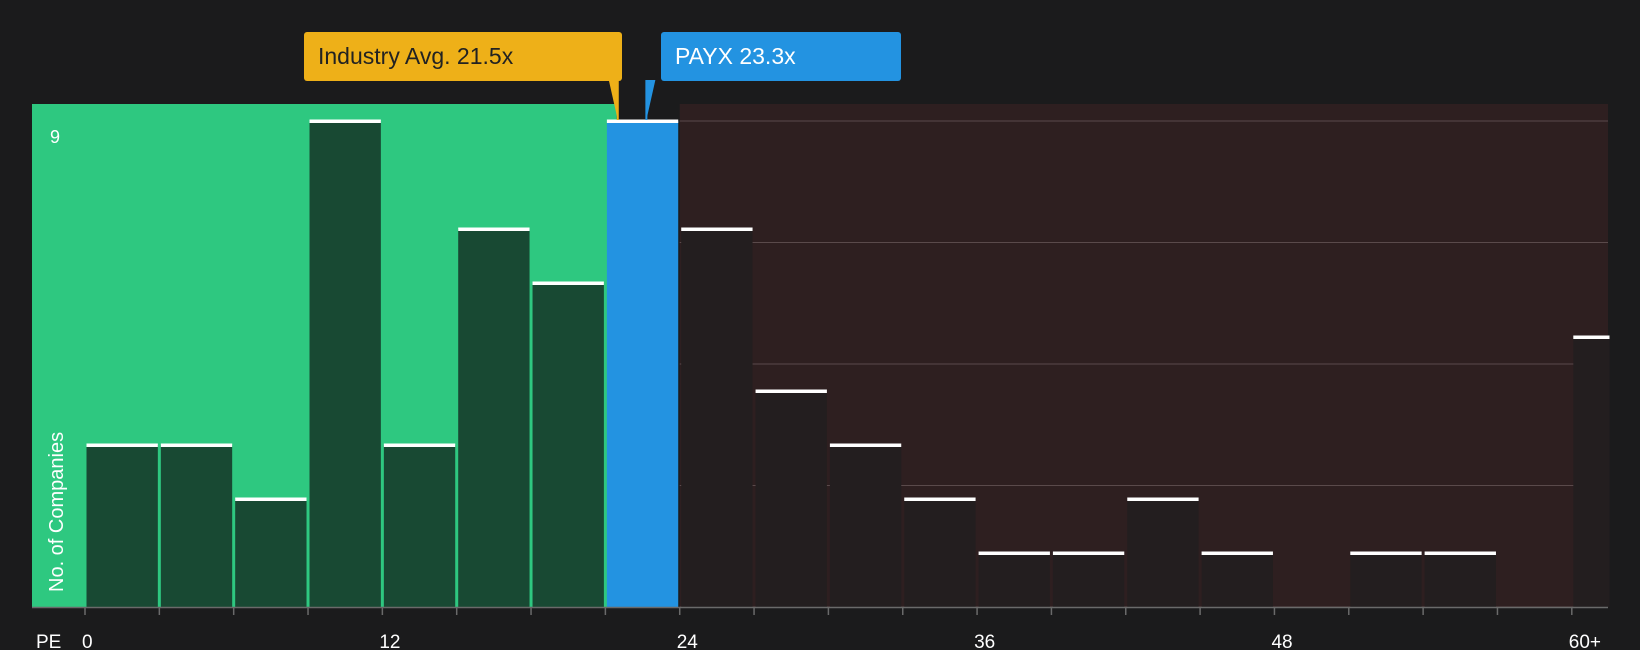 This screenshot has height=650, width=1640. What do you see at coordinates (57, 512) in the screenshot?
I see `y-axis-title: No. of Companies` at bounding box center [57, 512].